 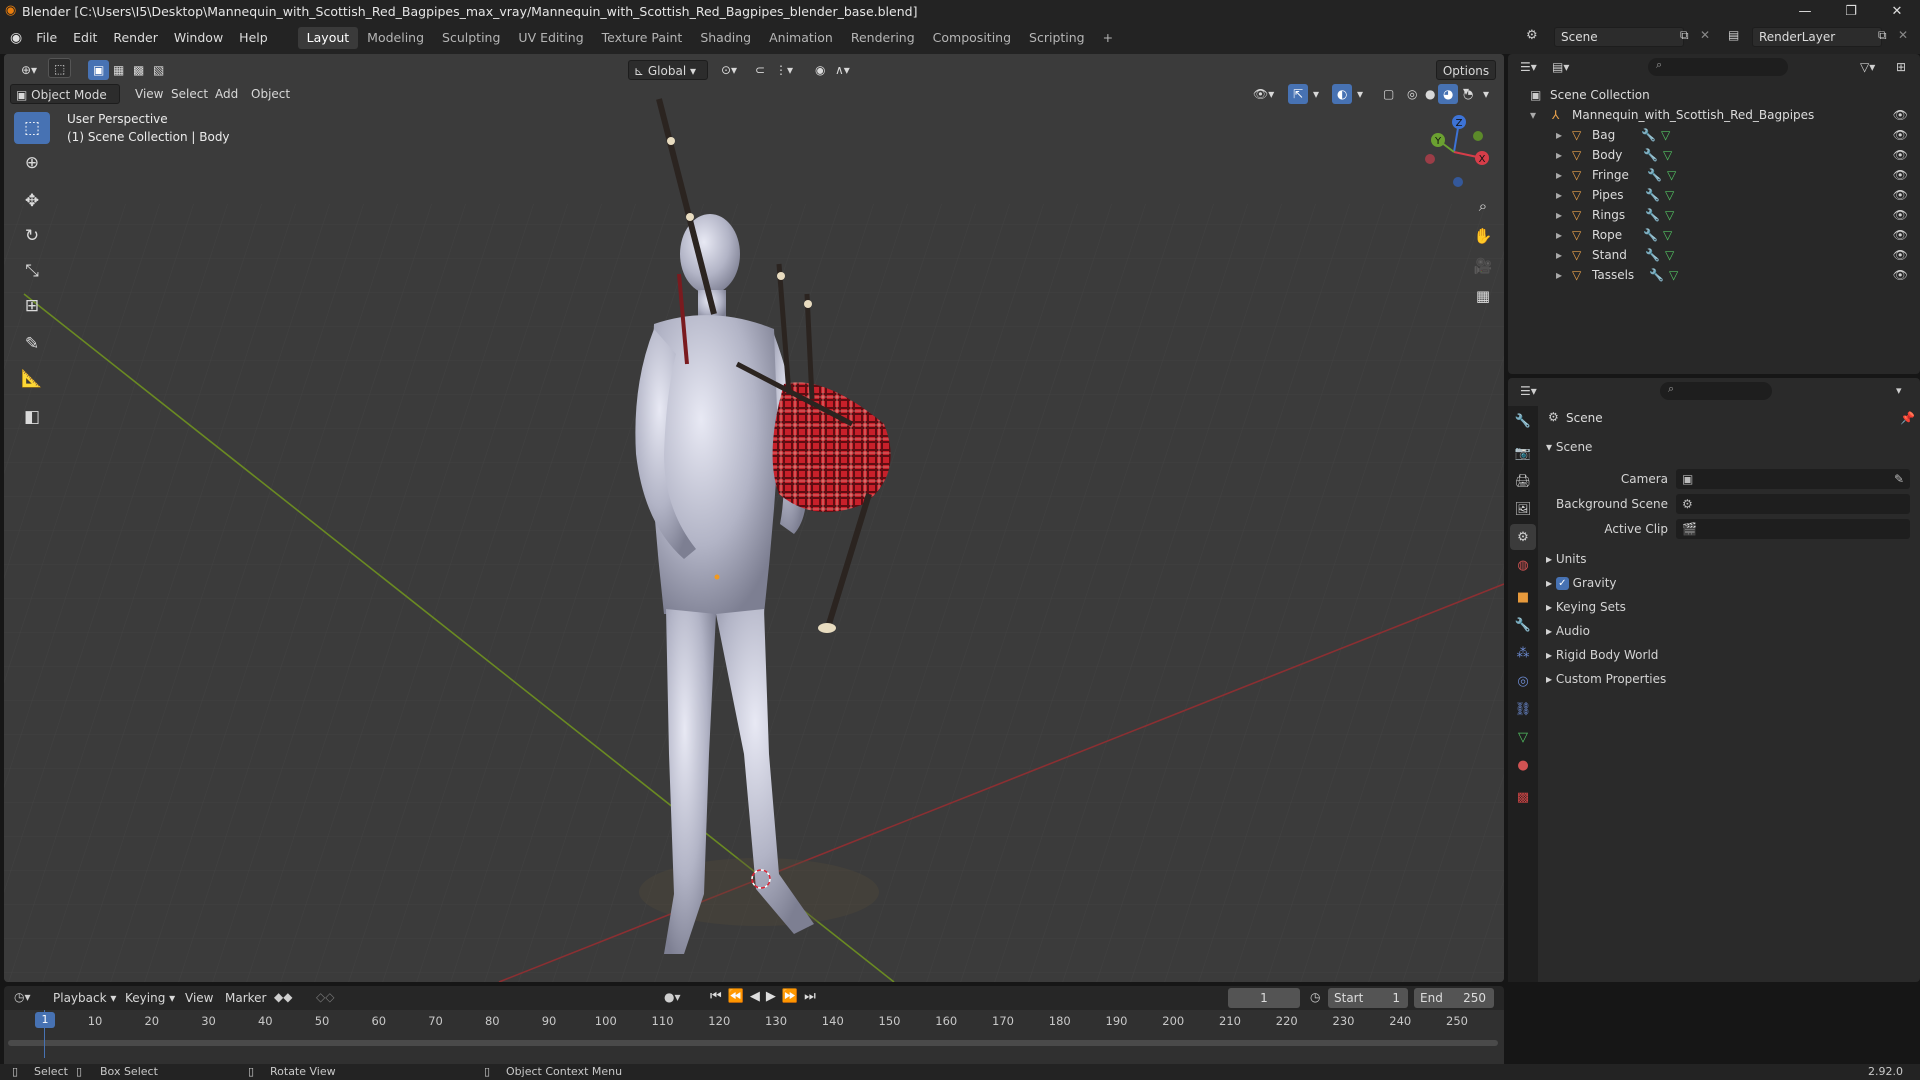 What do you see at coordinates (1897, 11) in the screenshot?
I see `close-button: ✕` at bounding box center [1897, 11].